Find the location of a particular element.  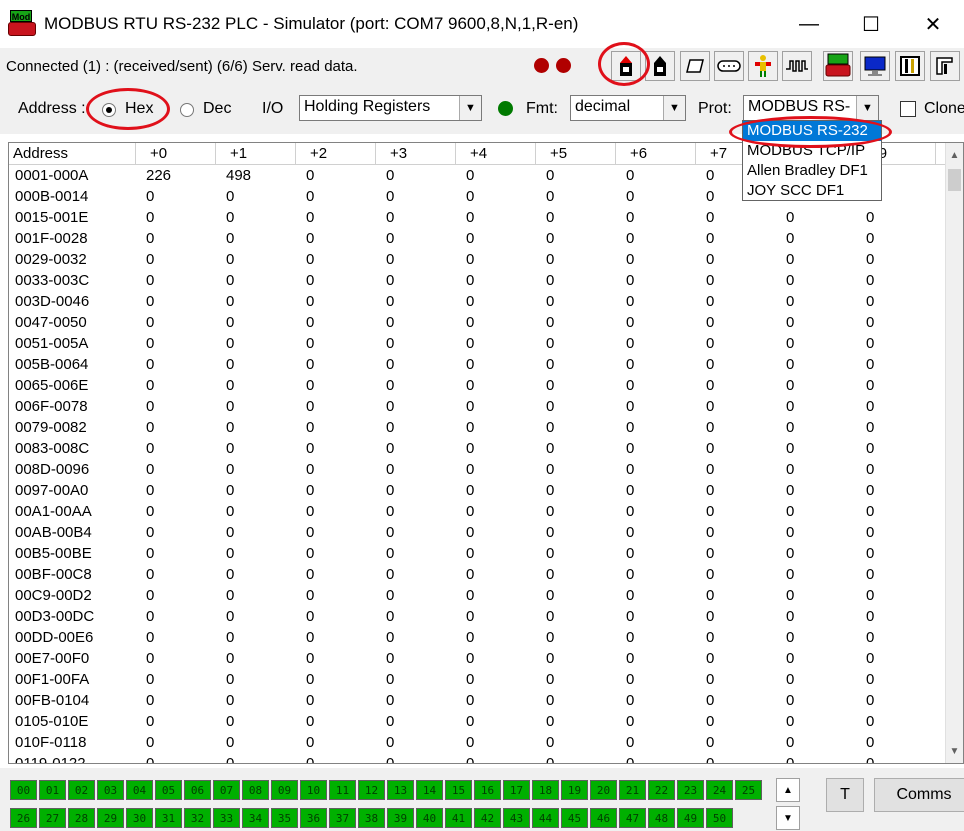

clear-button is located at coordinates (695, 66).